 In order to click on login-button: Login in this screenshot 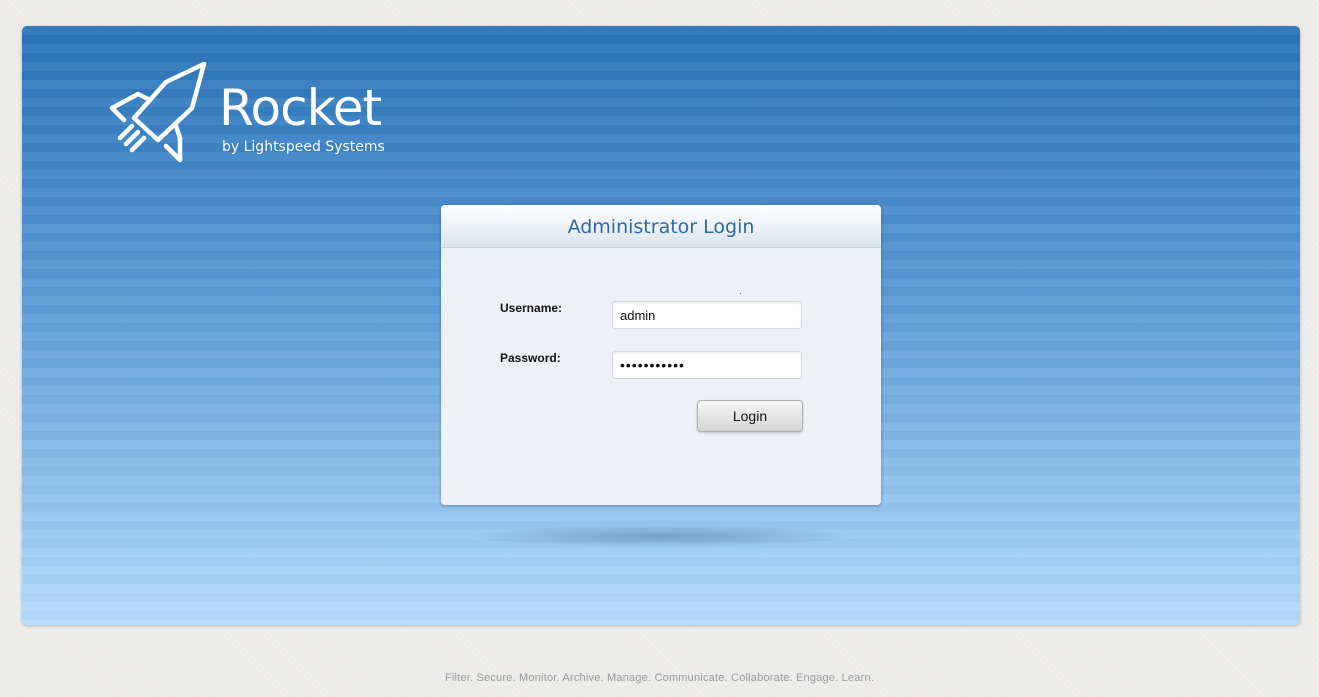, I will do `click(750, 416)`.